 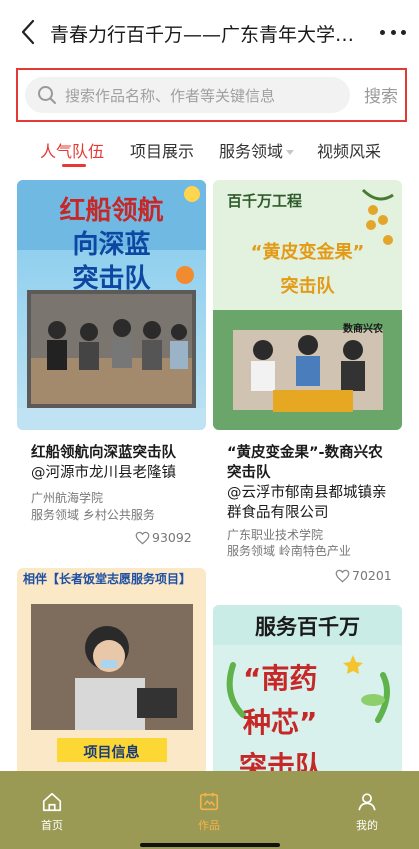 I want to click on search-input: 搜索作品名称、作者等关键信息, so click(x=187, y=95).